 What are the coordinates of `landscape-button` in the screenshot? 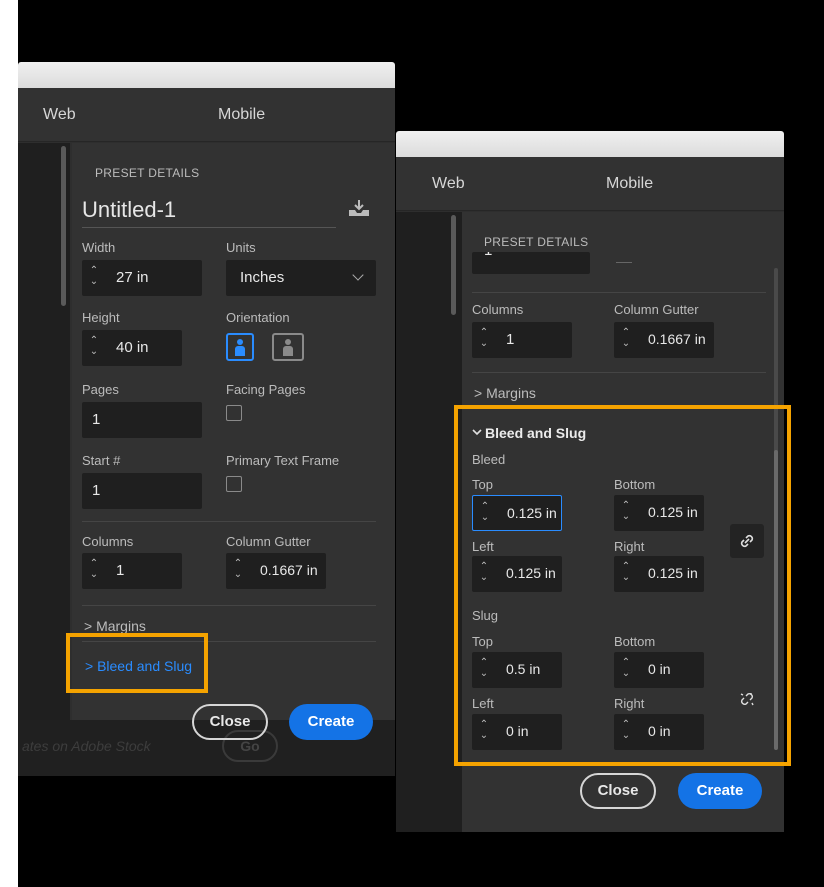 It's located at (288, 347).